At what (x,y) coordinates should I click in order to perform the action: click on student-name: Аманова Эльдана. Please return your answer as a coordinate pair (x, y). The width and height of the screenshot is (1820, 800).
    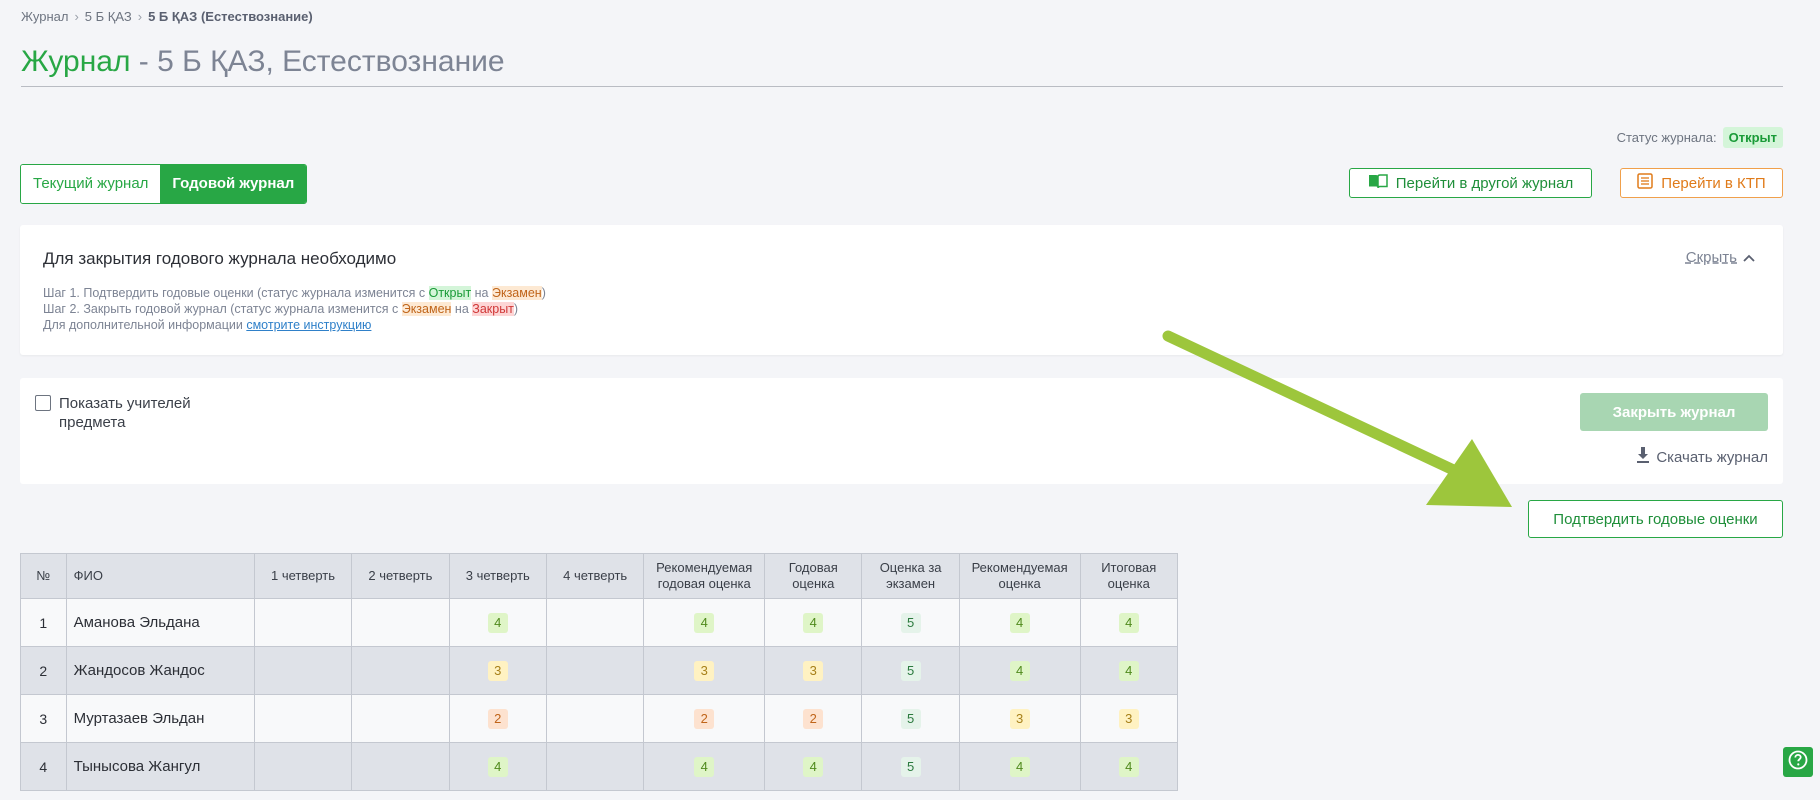
    Looking at the image, I should click on (160, 622).